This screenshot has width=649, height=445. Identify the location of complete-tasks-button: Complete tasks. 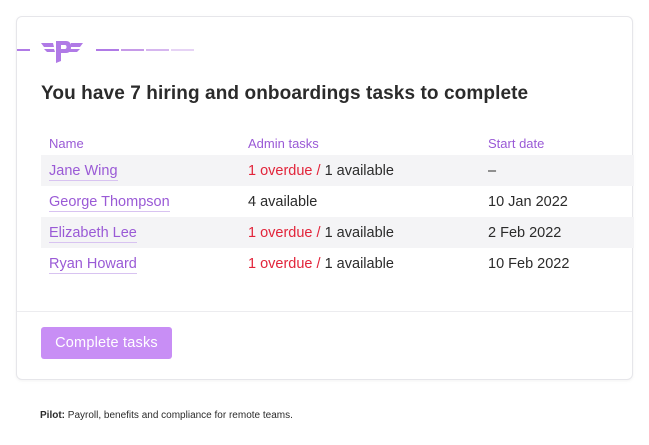
(106, 343).